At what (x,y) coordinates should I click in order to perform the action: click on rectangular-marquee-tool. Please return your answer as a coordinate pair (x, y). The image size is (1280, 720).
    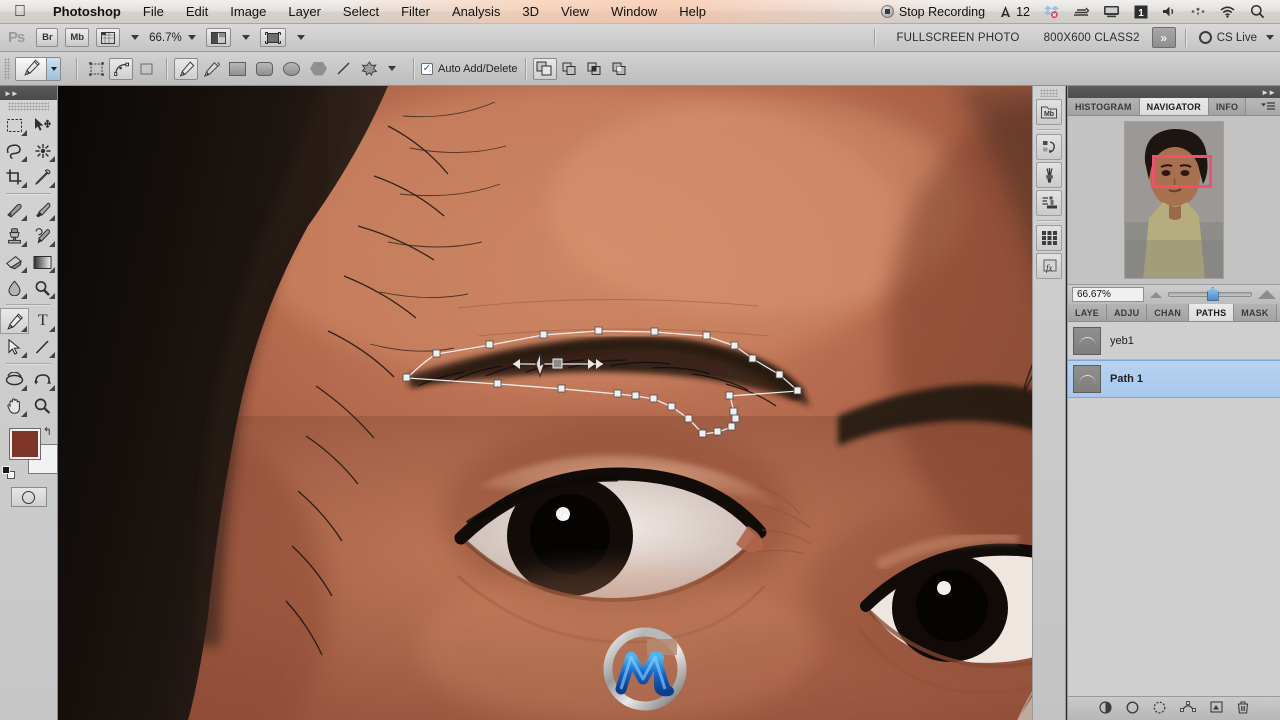
    Looking at the image, I should click on (14, 125).